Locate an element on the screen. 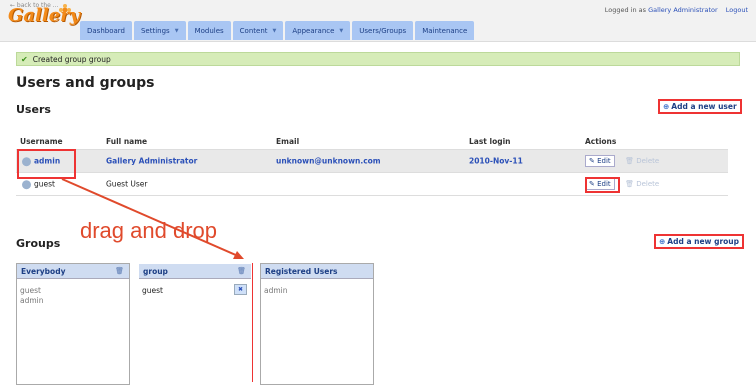 The width and height of the screenshot is (756, 392). plus-icon: ⊕ is located at coordinates (662, 241).